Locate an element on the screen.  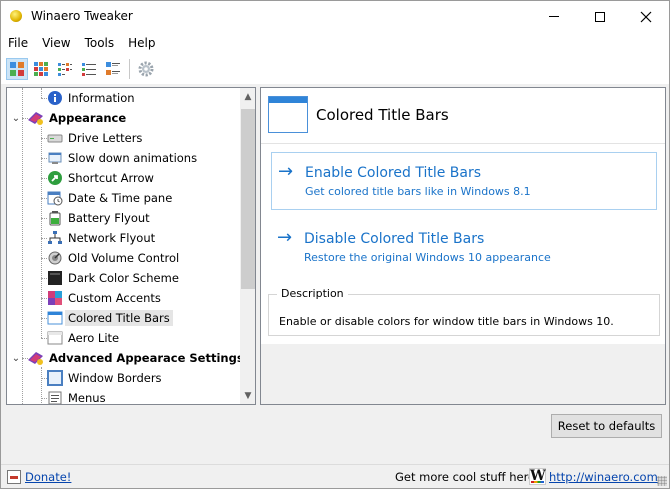
window-title: Winaero Tweaker is located at coordinates (82, 16).